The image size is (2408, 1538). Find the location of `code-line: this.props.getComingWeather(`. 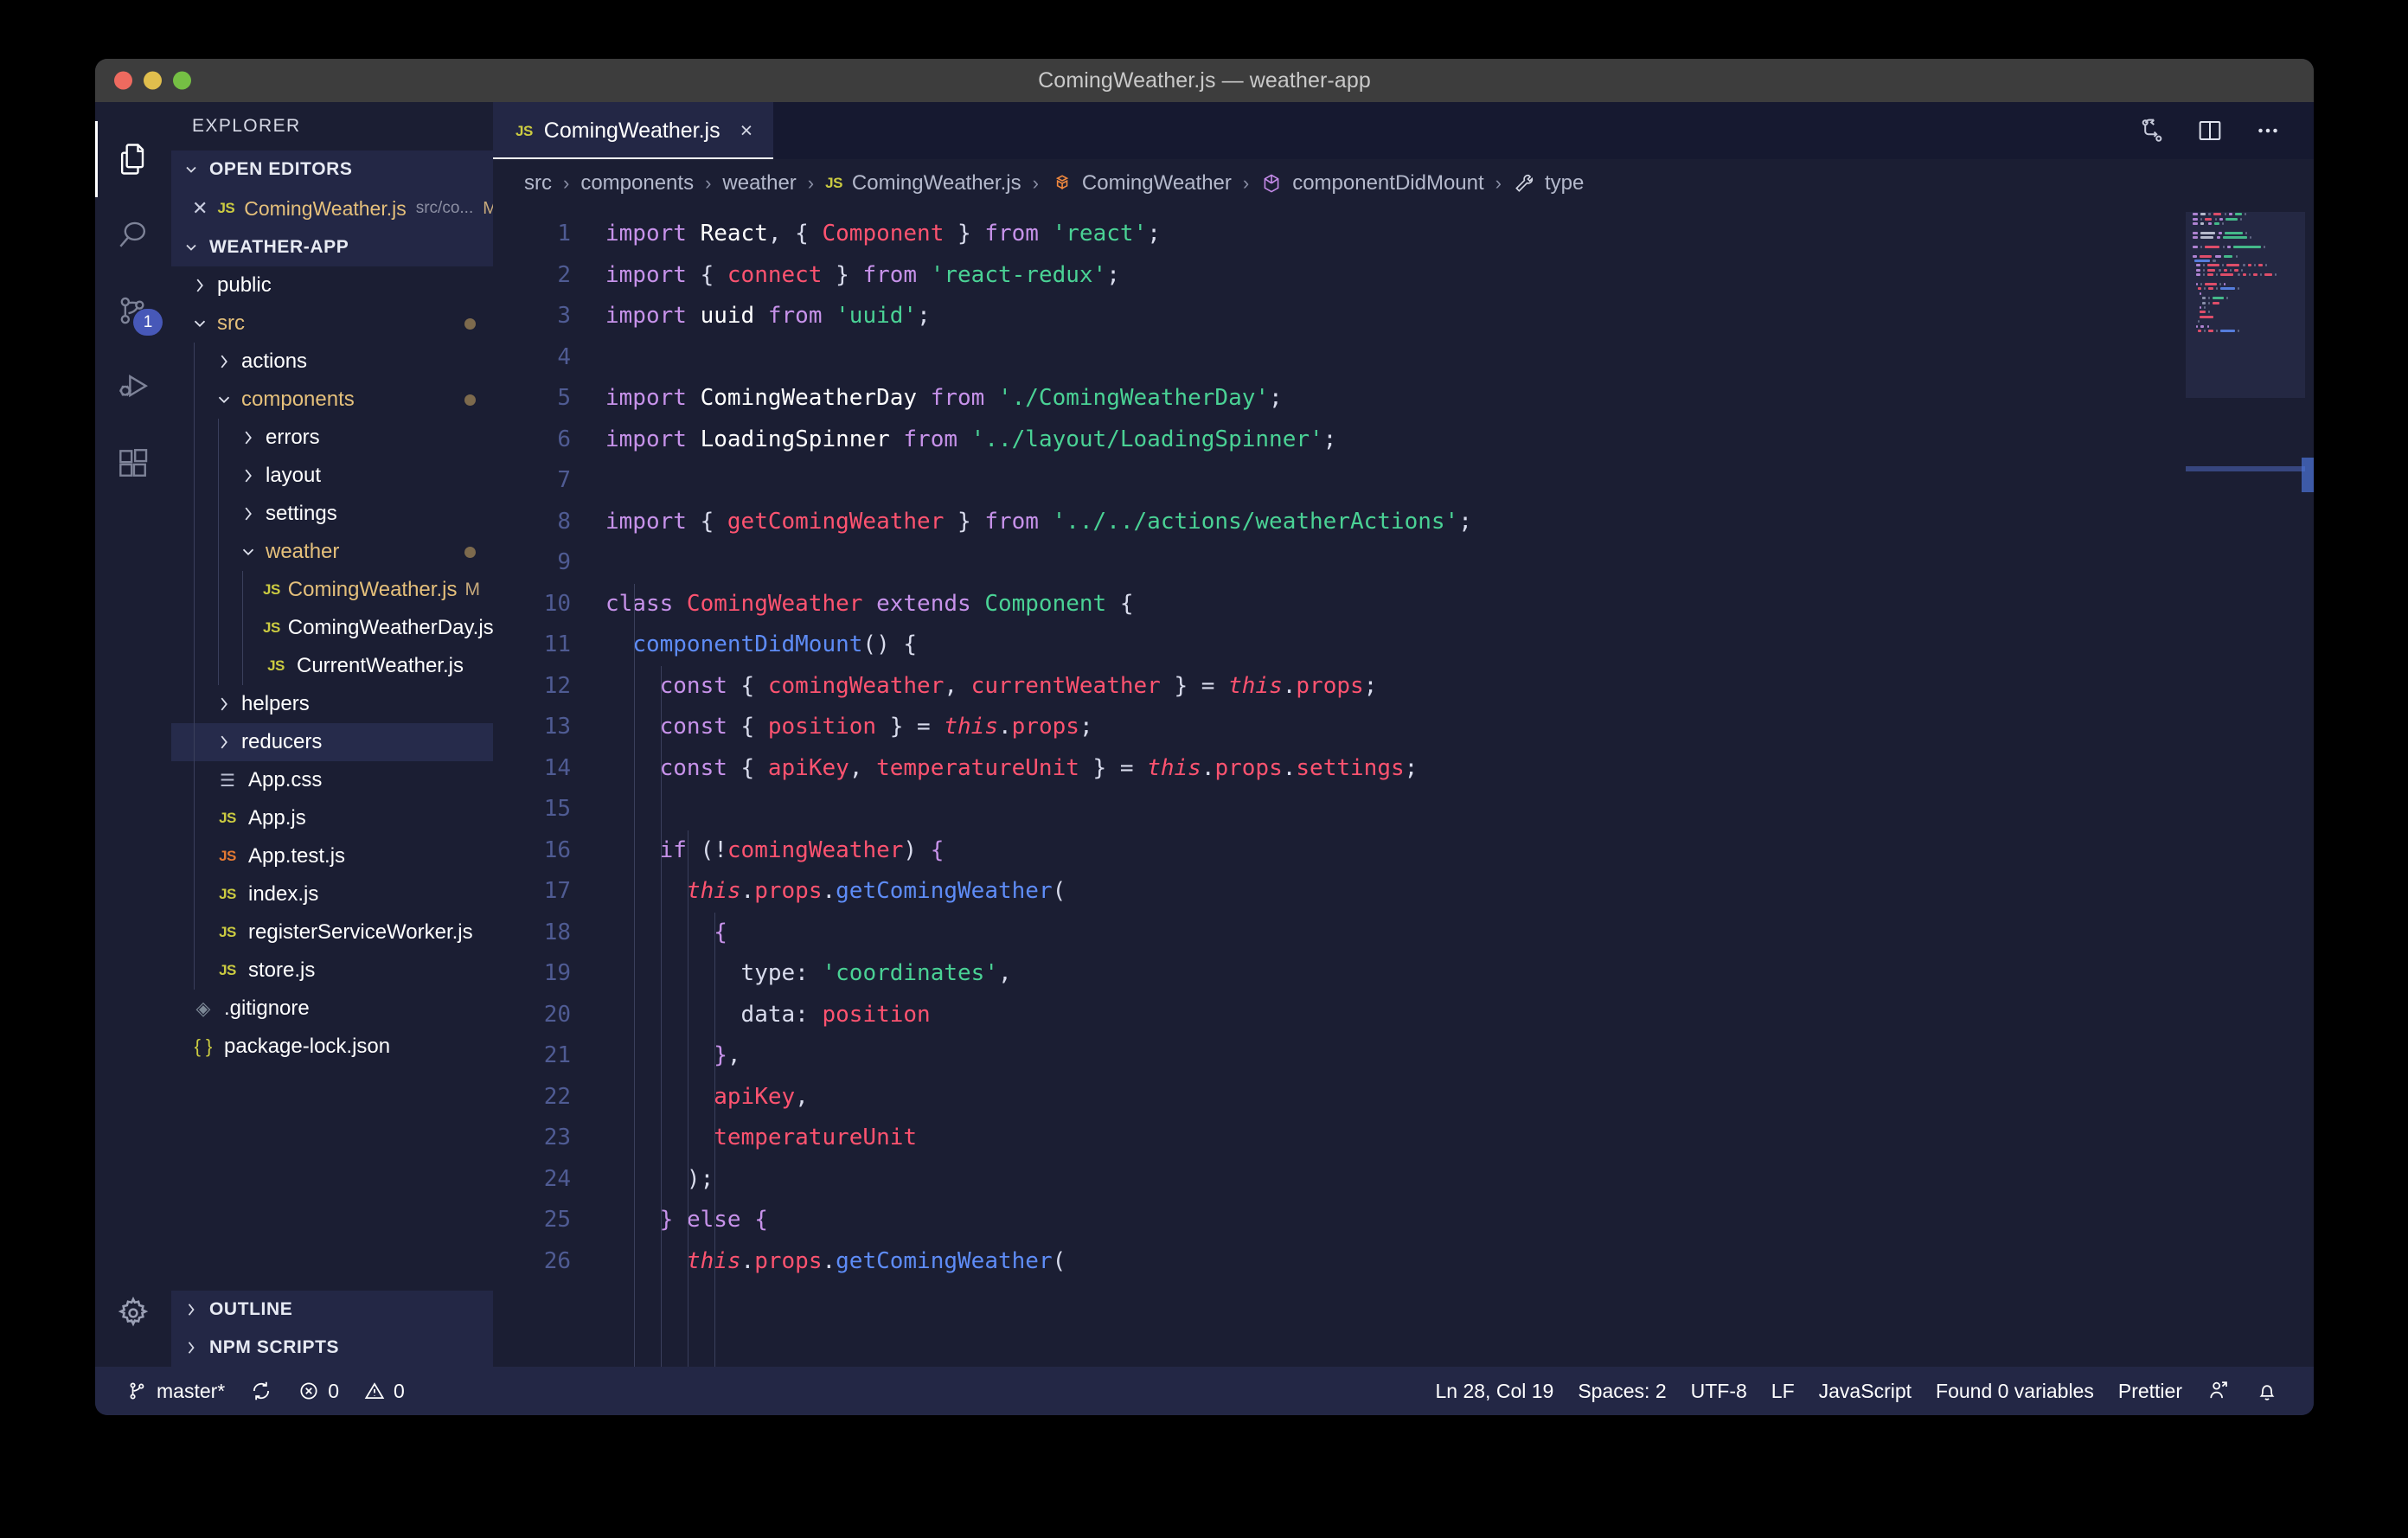

code-line: this.props.getComingWeather( is located at coordinates (876, 891).